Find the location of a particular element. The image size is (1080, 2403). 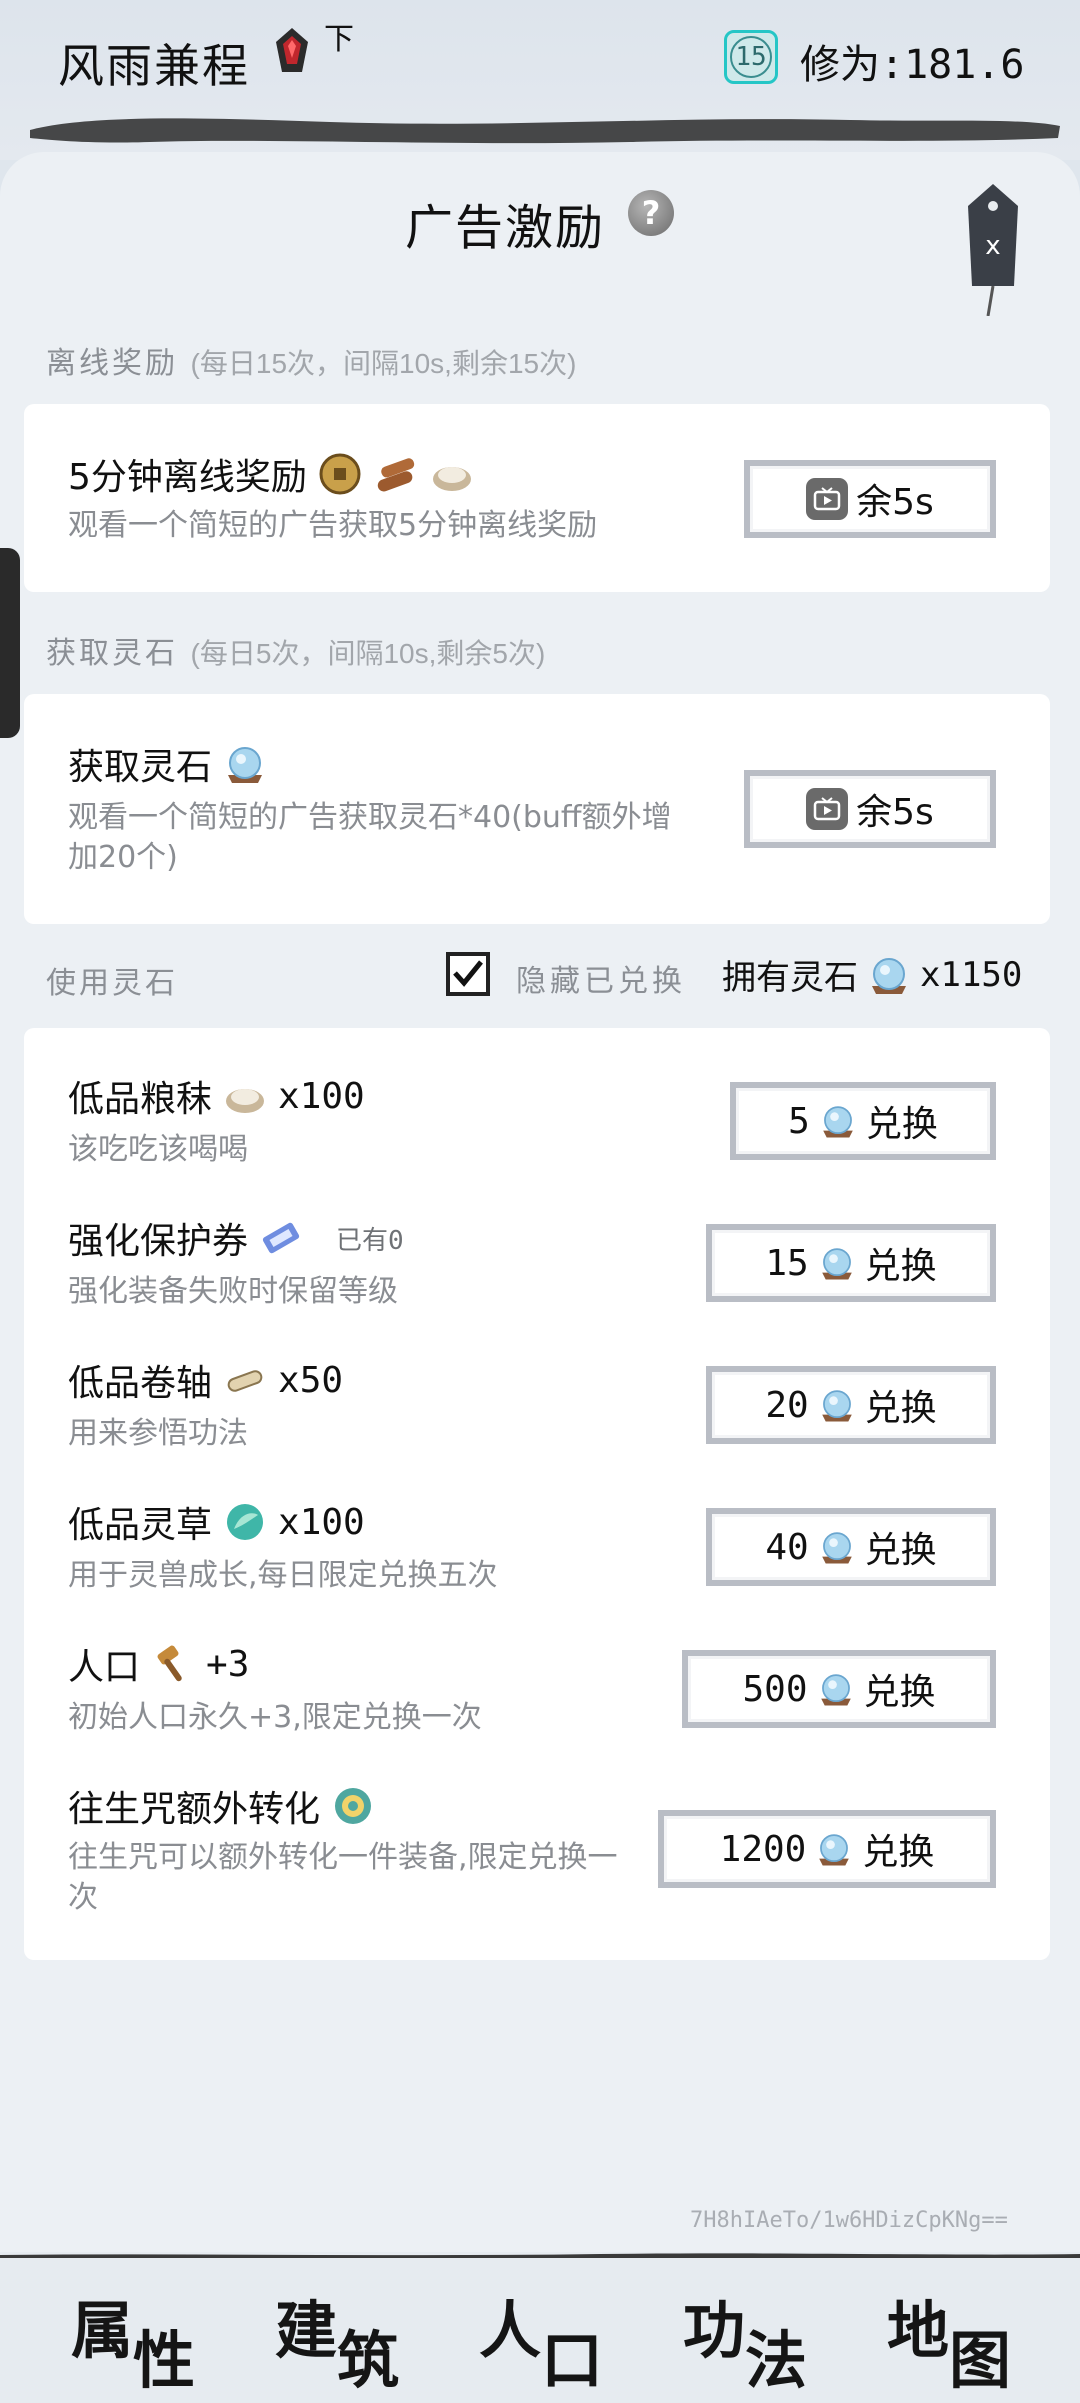

nav-ink-line is located at coordinates (540, 2255).